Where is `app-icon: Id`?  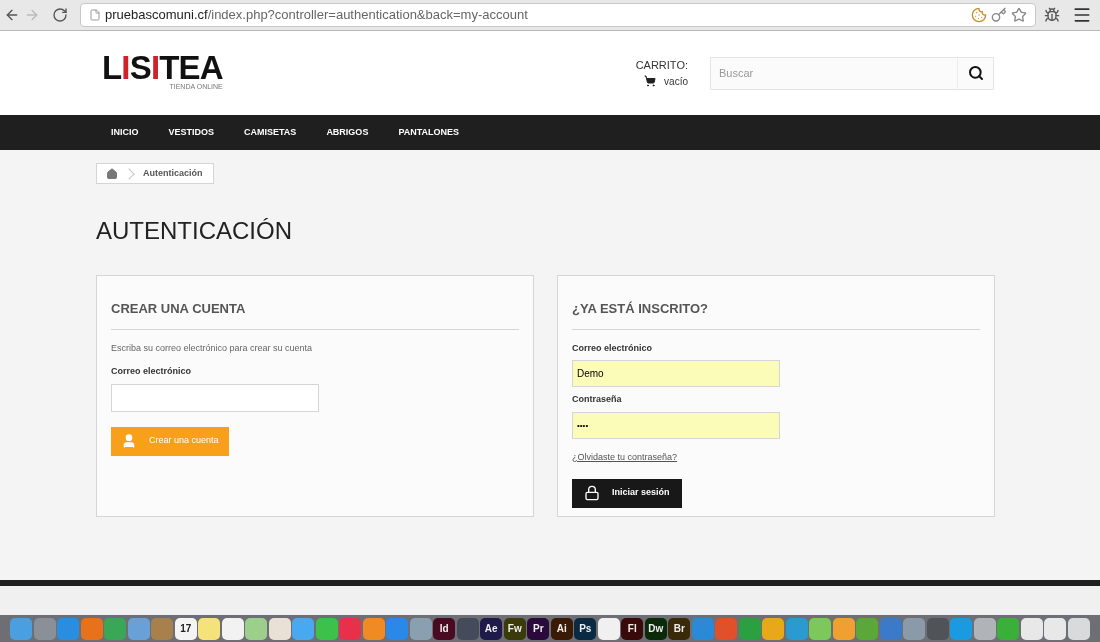 app-icon: Id is located at coordinates (444, 628).